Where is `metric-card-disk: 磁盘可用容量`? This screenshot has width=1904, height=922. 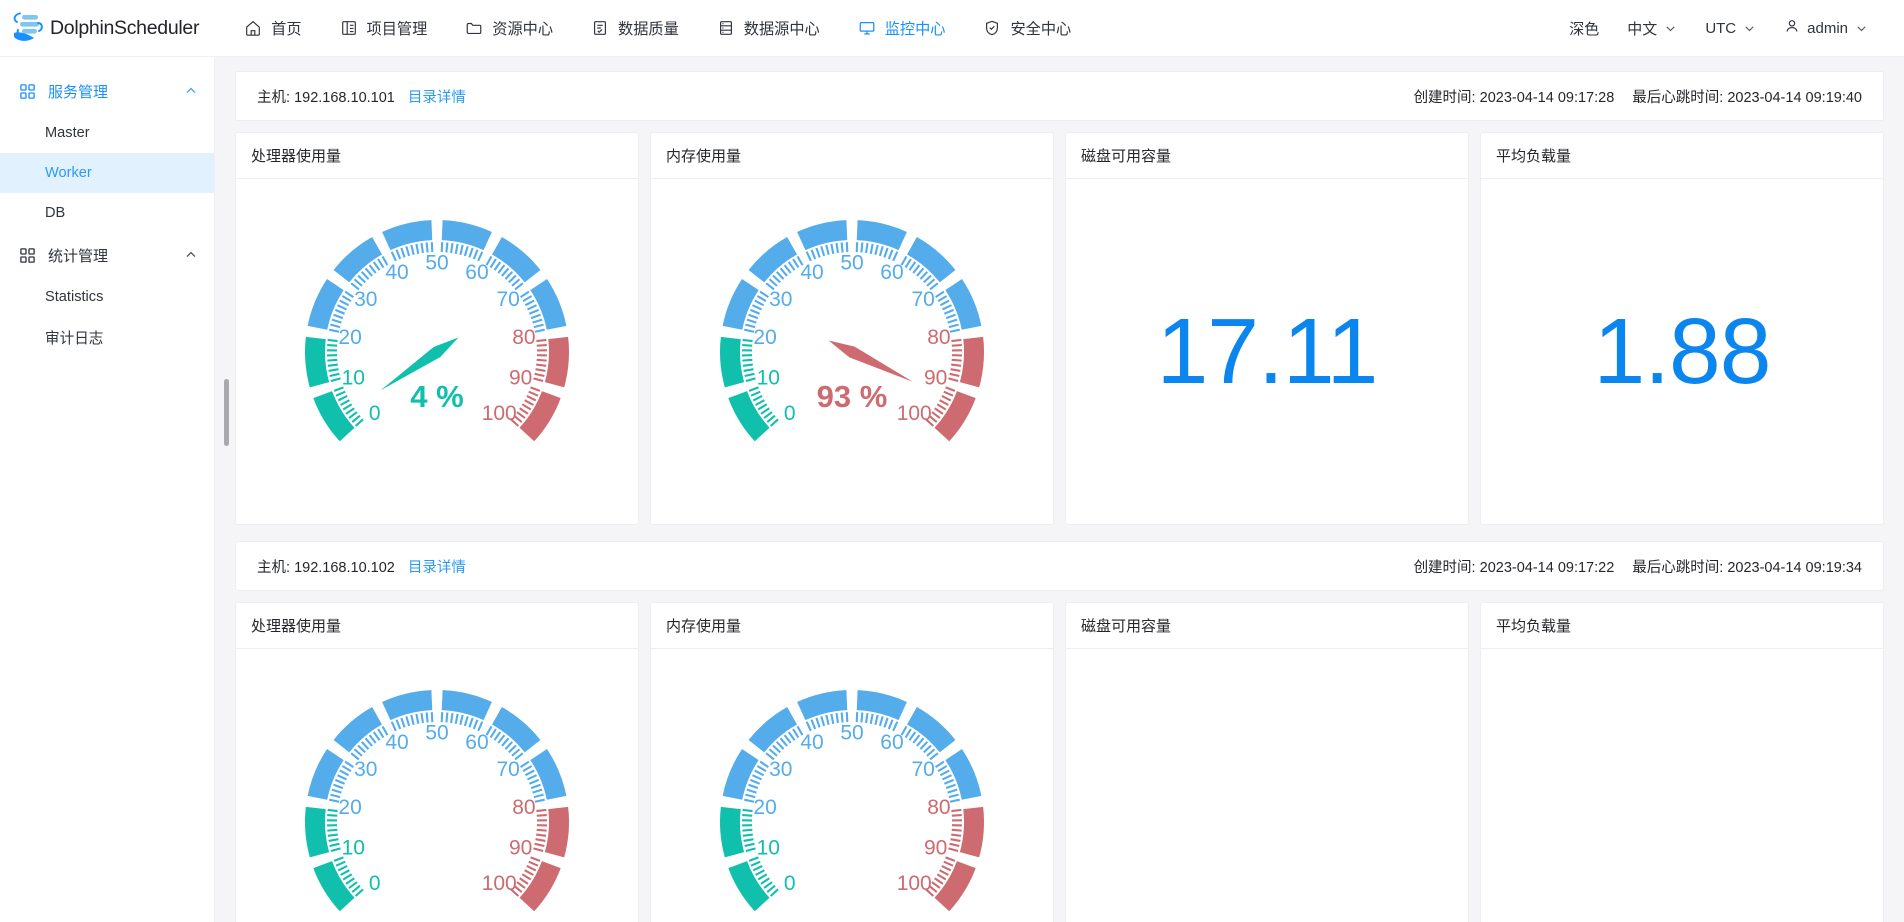
metric-card-disk: 磁盘可用容量 is located at coordinates (1267, 762).